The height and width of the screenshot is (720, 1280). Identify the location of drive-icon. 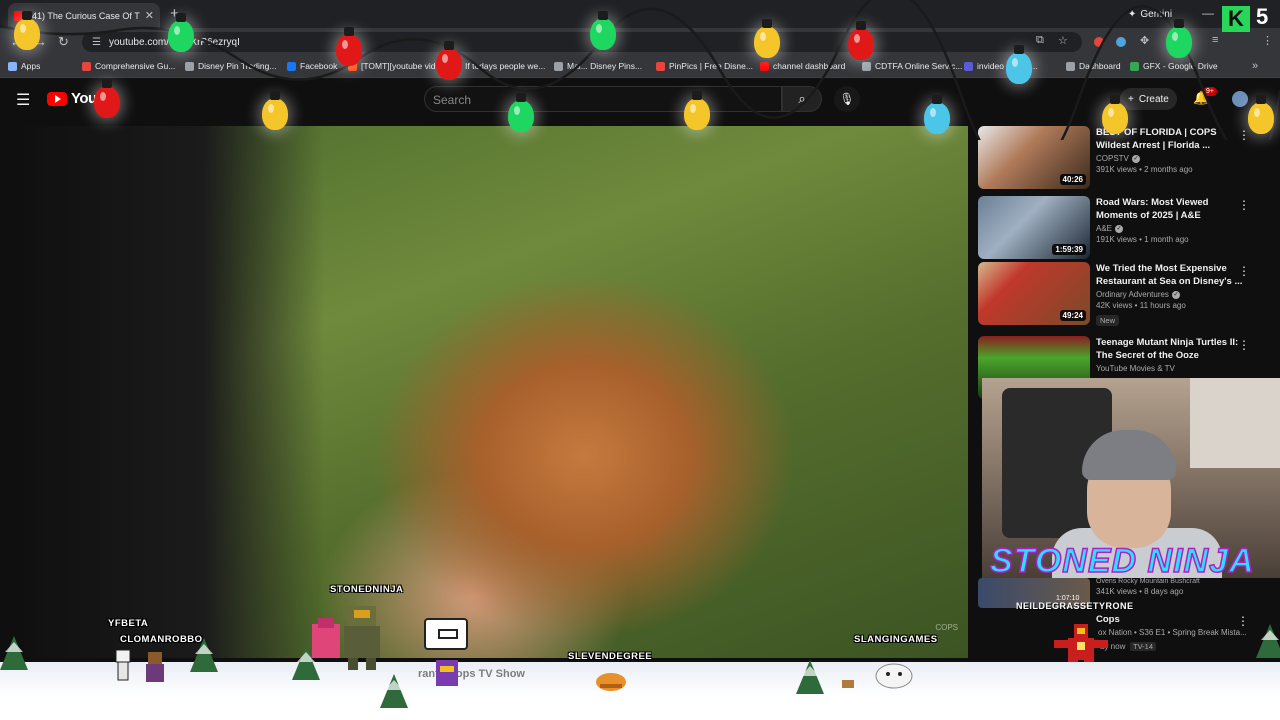
(1134, 66).